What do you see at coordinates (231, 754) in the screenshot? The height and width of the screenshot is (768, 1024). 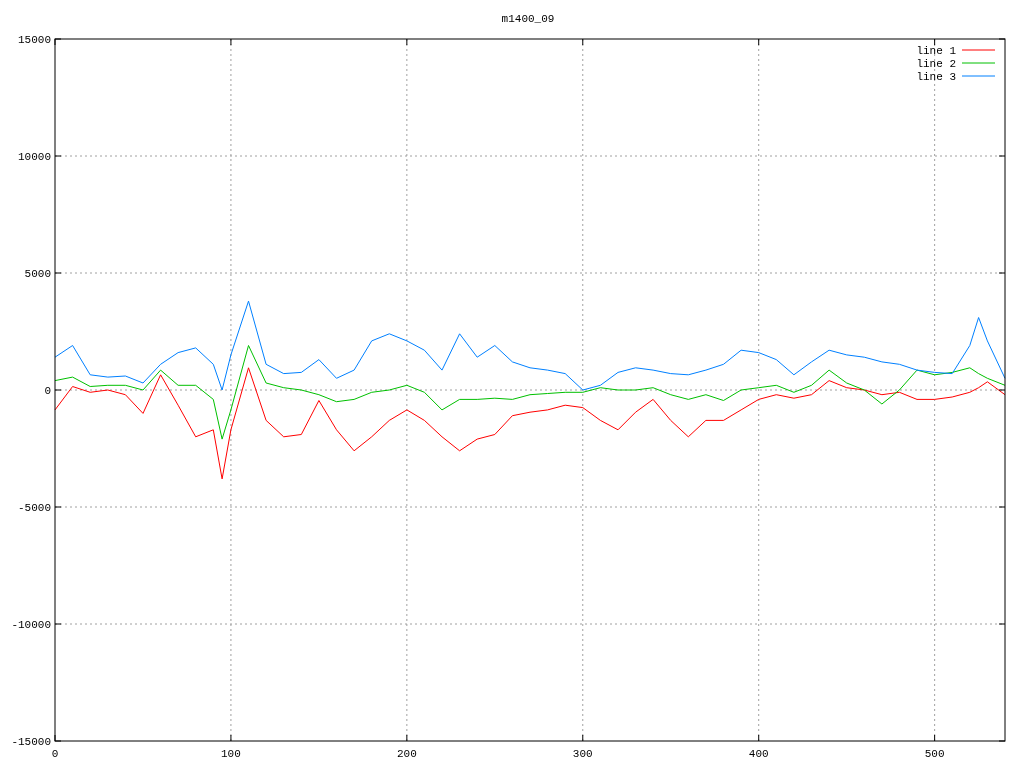 I see `x-tick-label: 100` at bounding box center [231, 754].